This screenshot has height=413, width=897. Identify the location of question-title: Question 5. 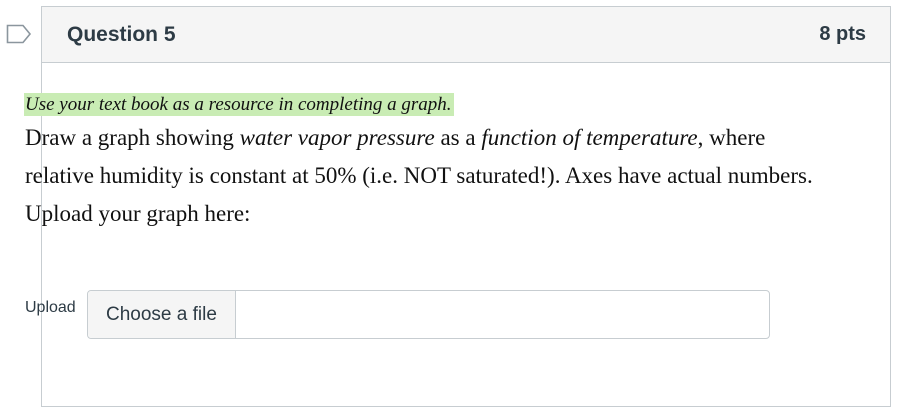
(121, 34).